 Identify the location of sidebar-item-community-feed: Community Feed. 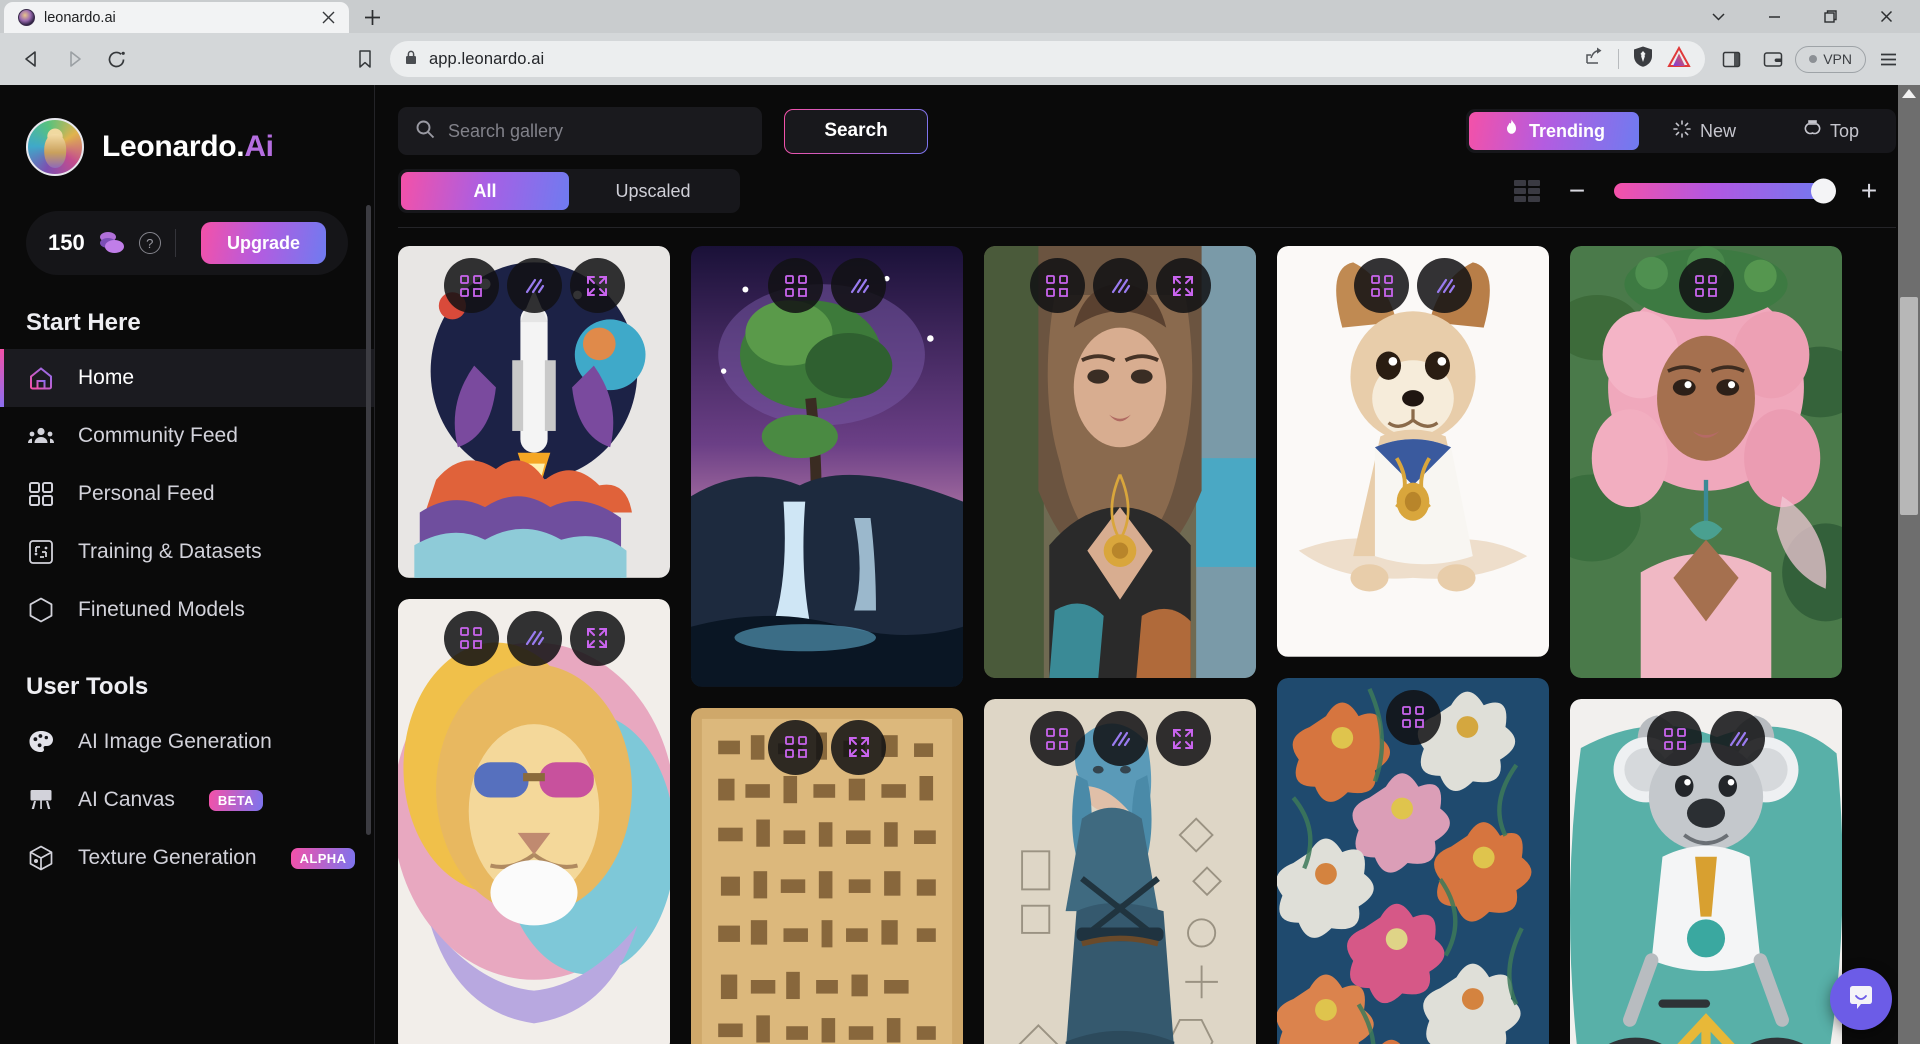
(187, 436).